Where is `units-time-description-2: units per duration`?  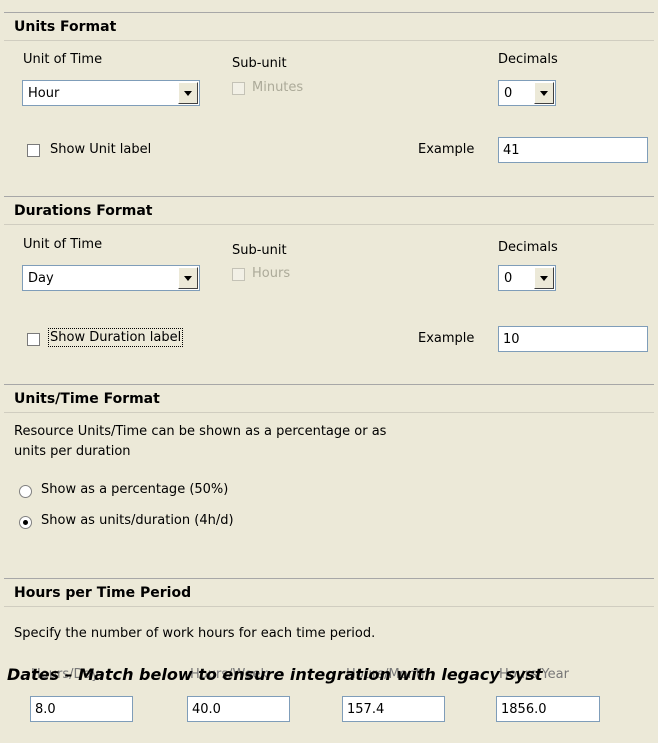
units-time-description-2: units per duration is located at coordinates (72, 451).